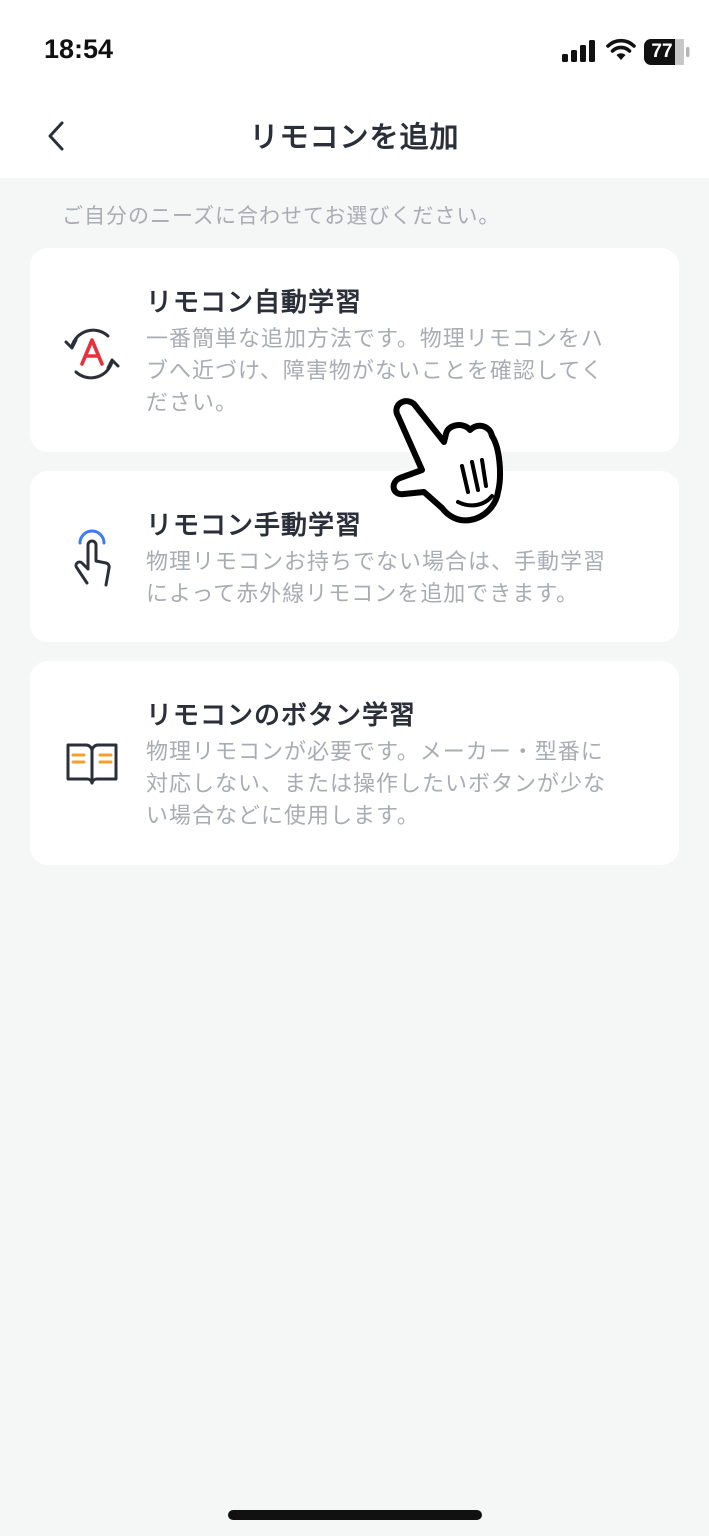  I want to click on battery-icon: 77, so click(667, 52).